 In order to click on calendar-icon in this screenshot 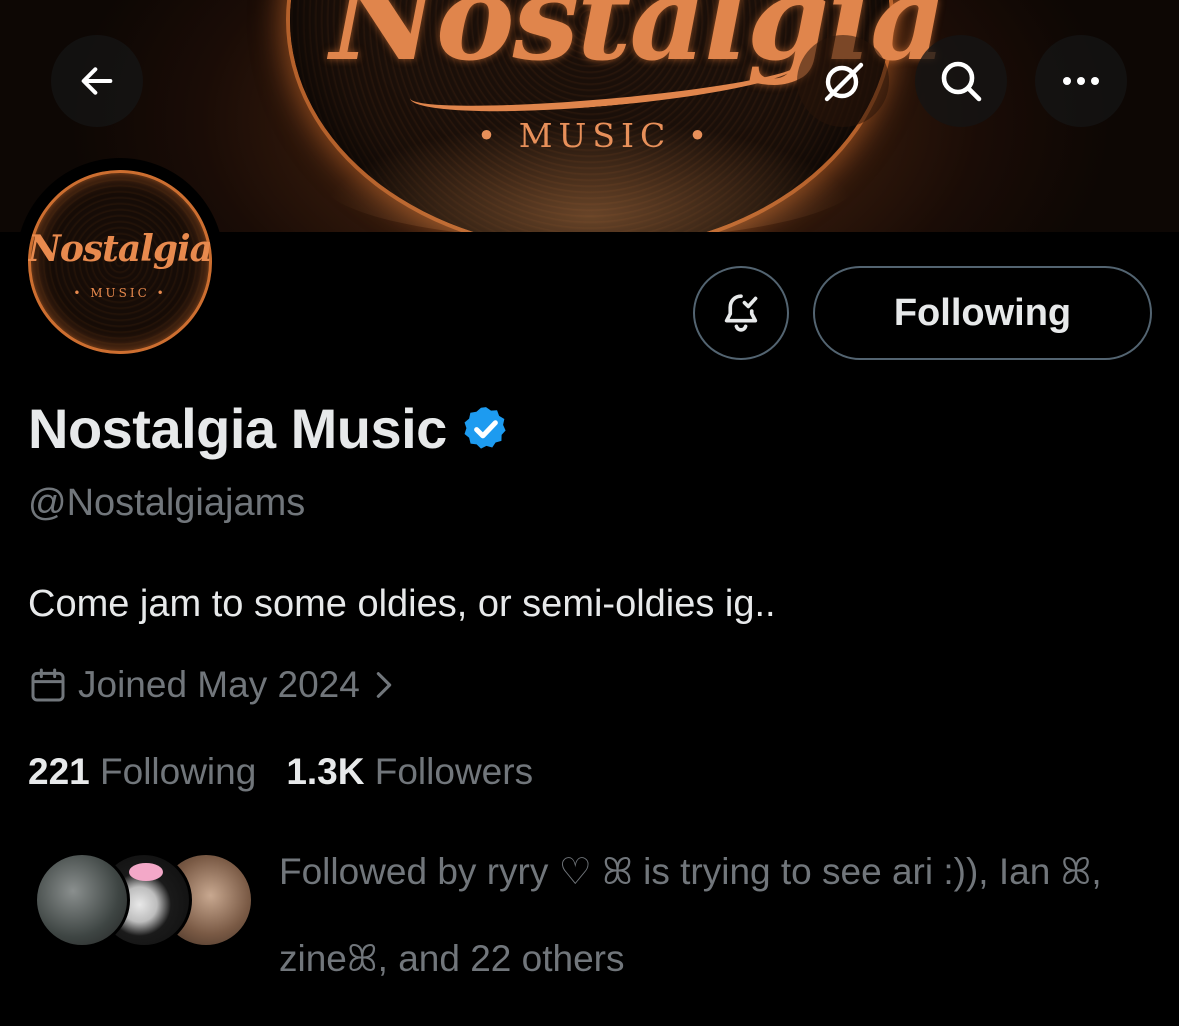, I will do `click(48, 685)`.